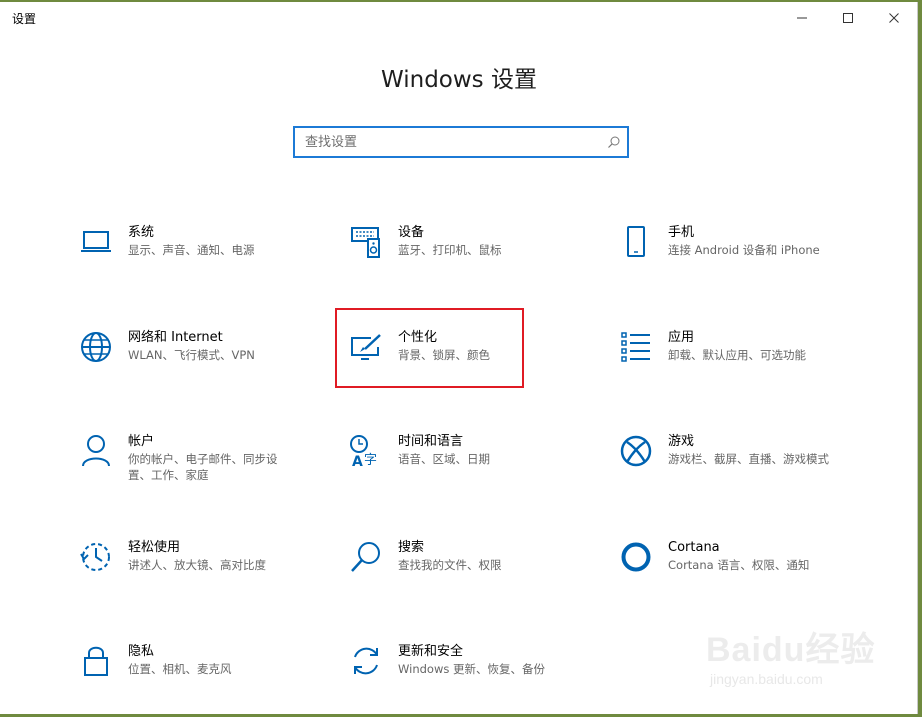 This screenshot has height=717, width=922. I want to click on laptop-icon, so click(96, 242).